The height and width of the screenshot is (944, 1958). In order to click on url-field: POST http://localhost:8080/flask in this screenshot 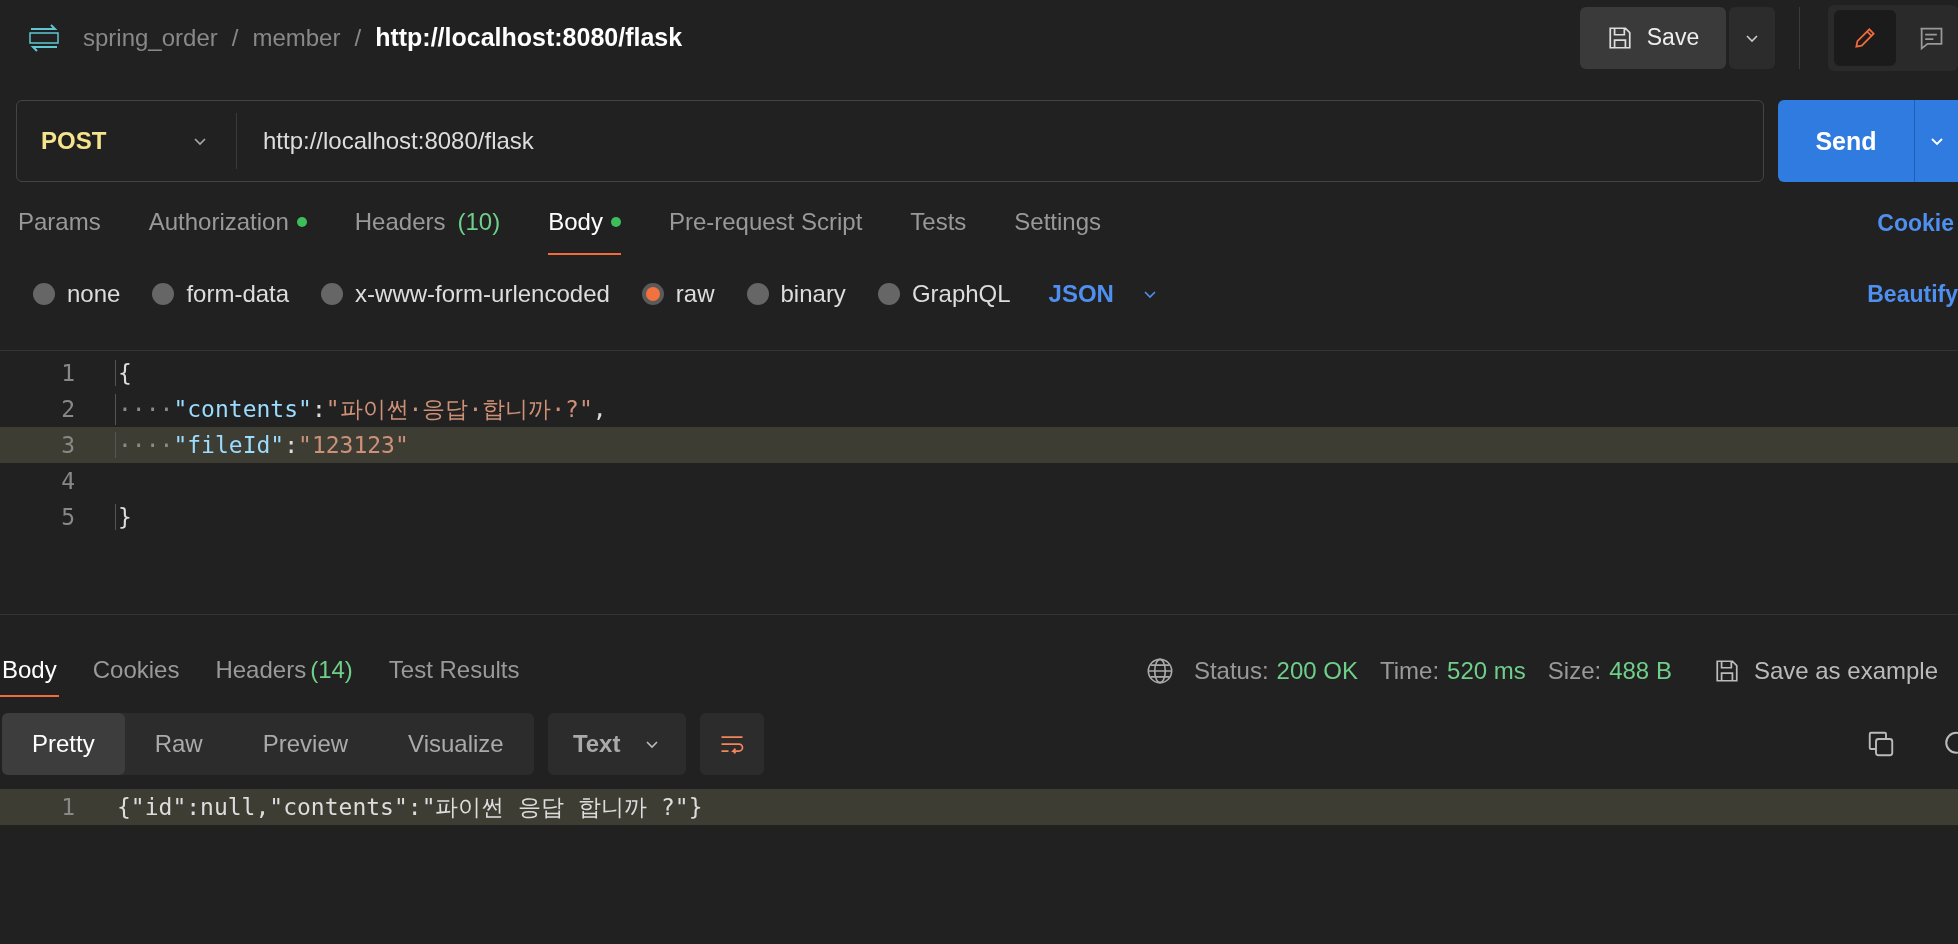, I will do `click(890, 141)`.